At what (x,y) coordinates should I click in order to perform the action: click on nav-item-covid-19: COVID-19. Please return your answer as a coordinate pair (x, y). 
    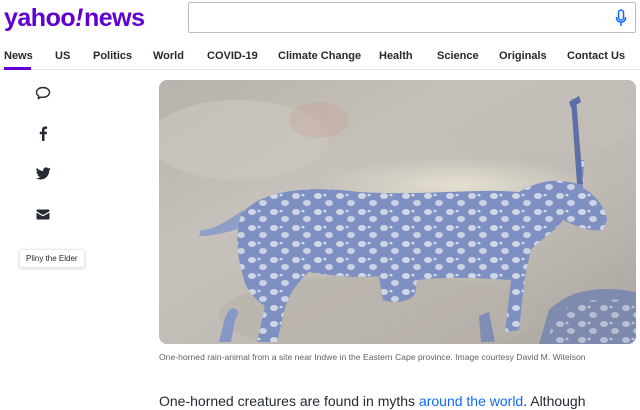
    Looking at the image, I should click on (232, 56).